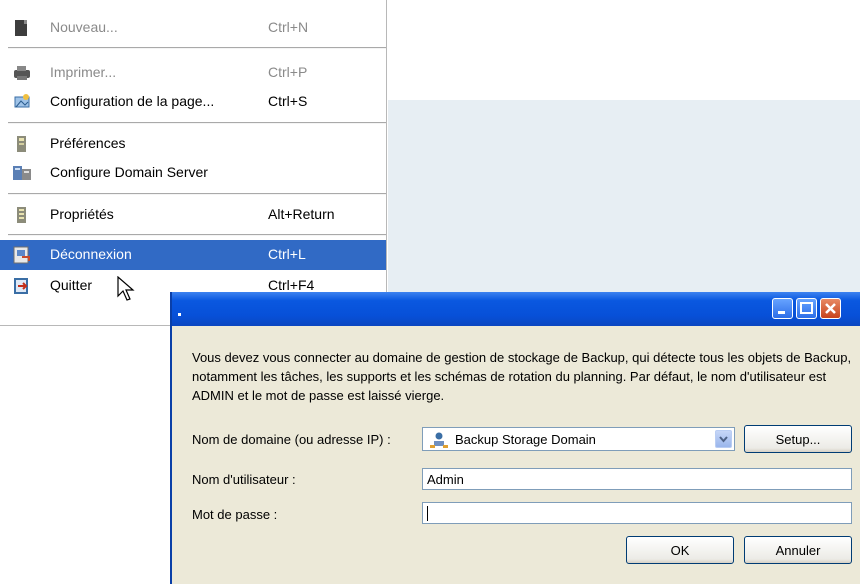 This screenshot has width=860, height=584. What do you see at coordinates (22, 215) in the screenshot?
I see `properties-icon` at bounding box center [22, 215].